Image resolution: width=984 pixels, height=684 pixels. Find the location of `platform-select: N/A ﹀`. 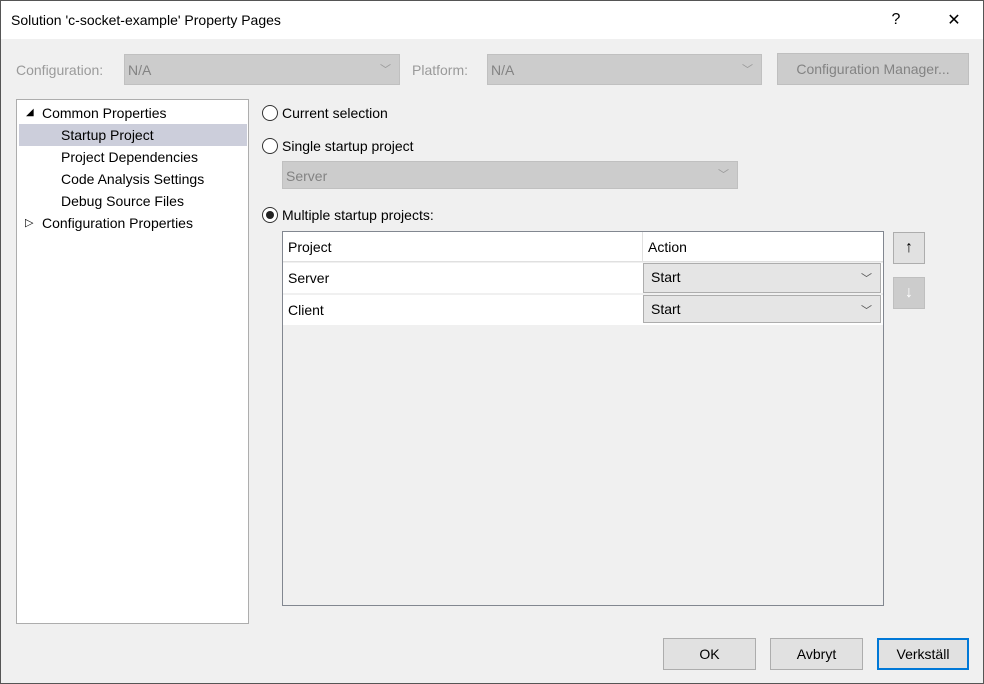

platform-select: N/A ﹀ is located at coordinates (624, 69).